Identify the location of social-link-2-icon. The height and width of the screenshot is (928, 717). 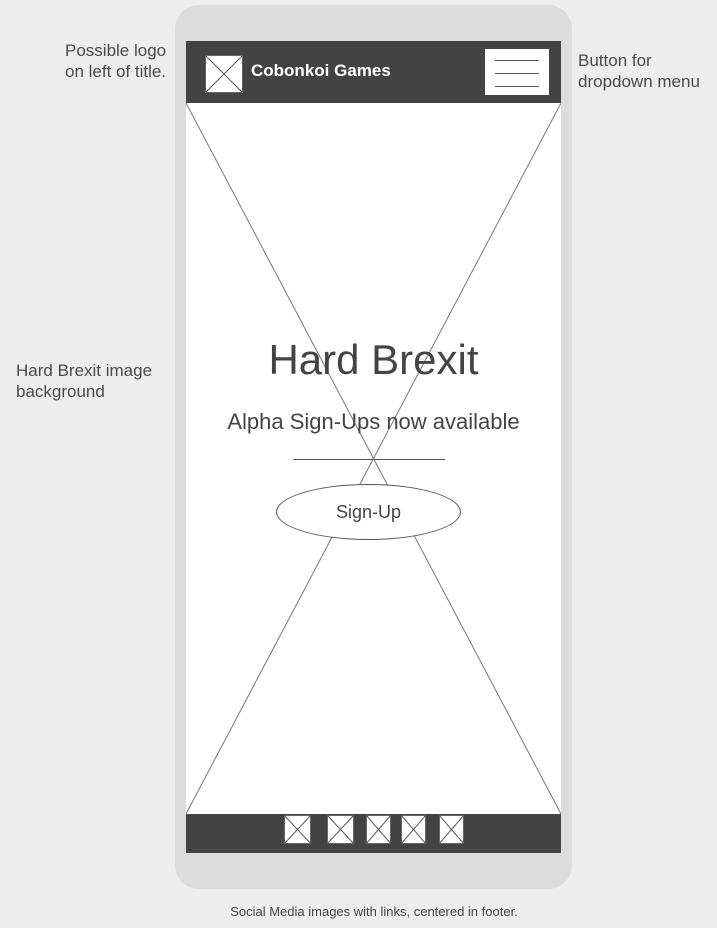
(340, 829).